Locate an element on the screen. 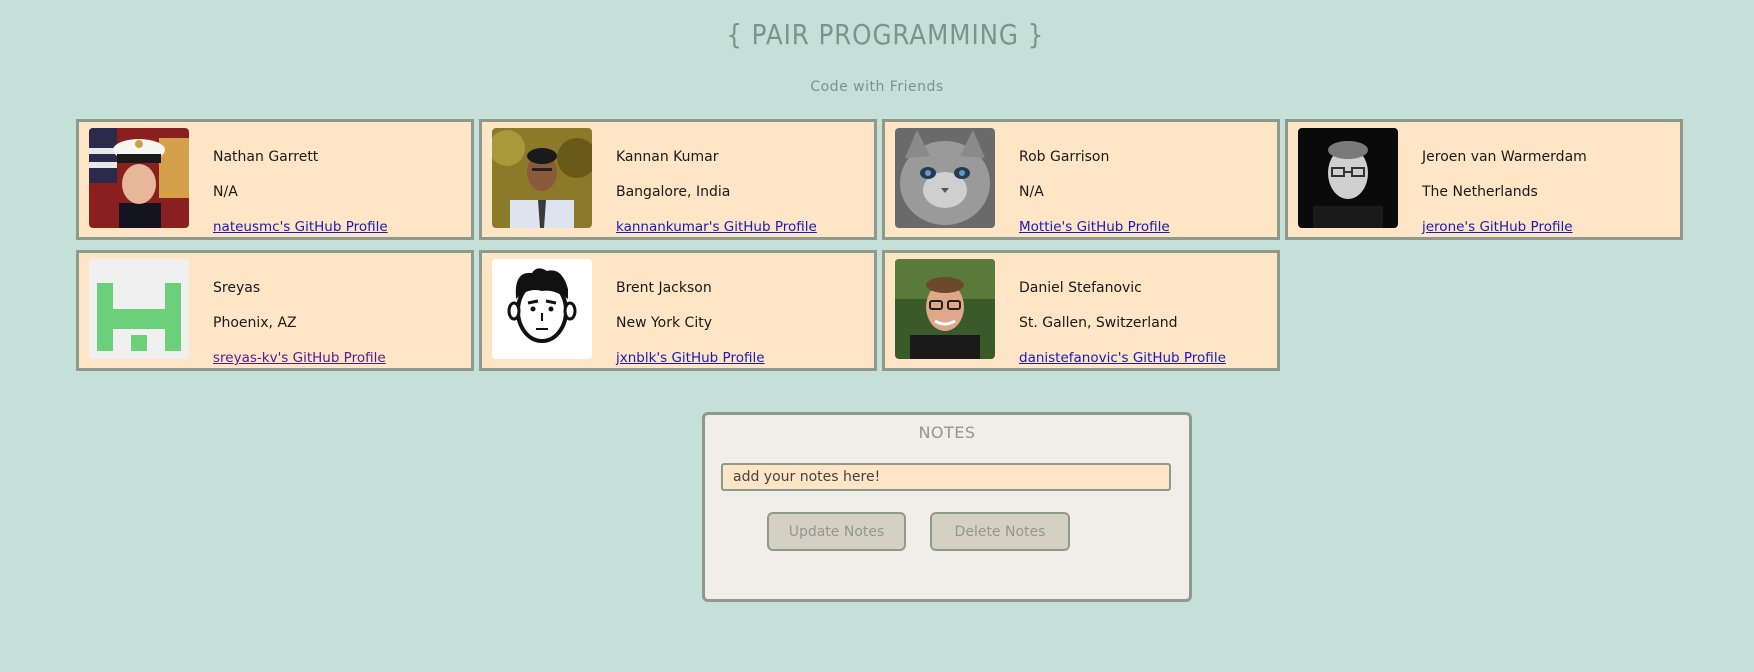  github-profile-link: kannankumar's GitHub Profile is located at coordinates (716, 227).